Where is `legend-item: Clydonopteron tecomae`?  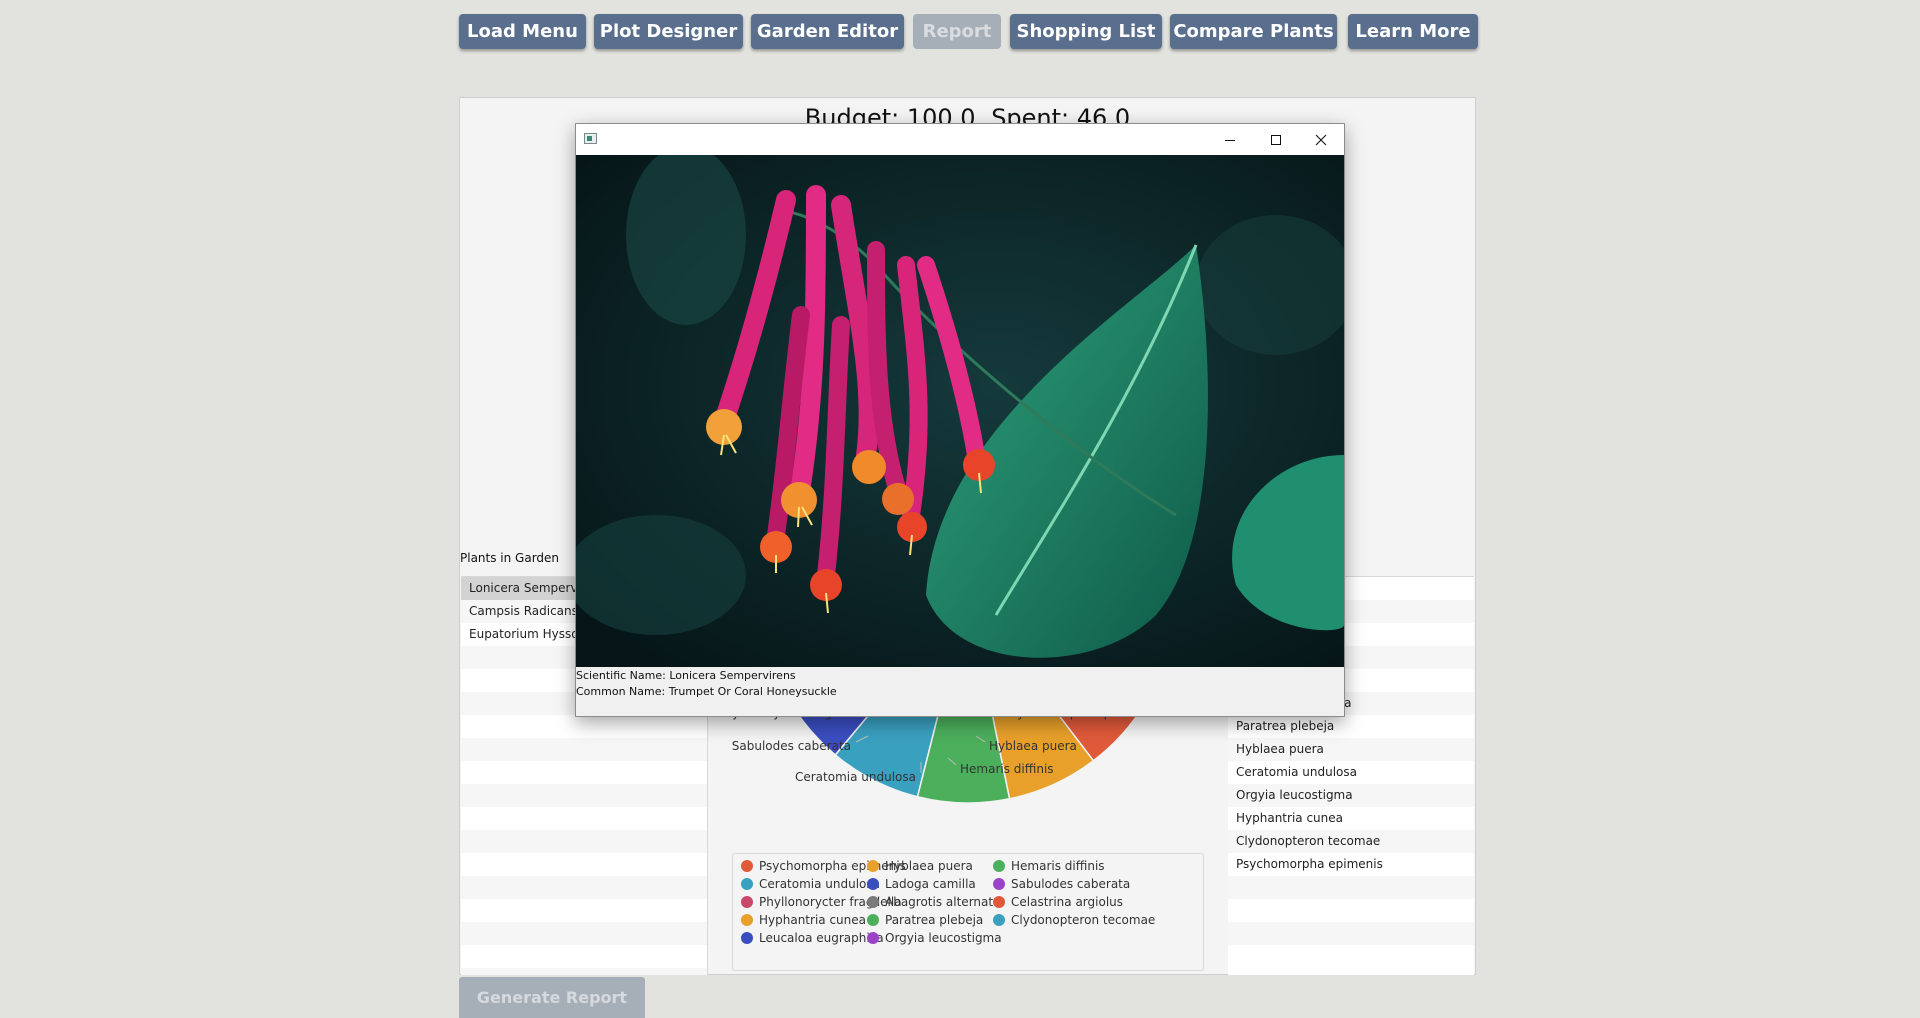 legend-item: Clydonopteron tecomae is located at coordinates (1074, 920).